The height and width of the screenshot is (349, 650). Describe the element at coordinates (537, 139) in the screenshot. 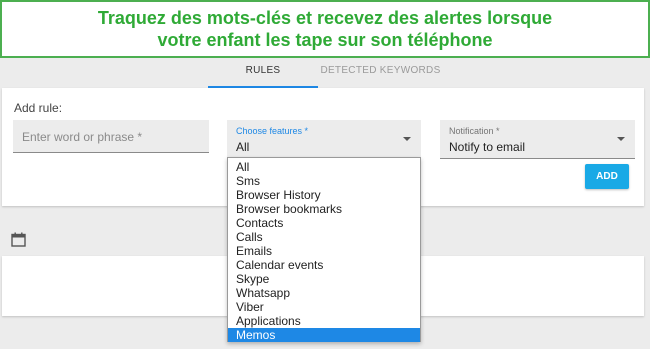

I see `notification-select: Notification * Notify to email` at that location.